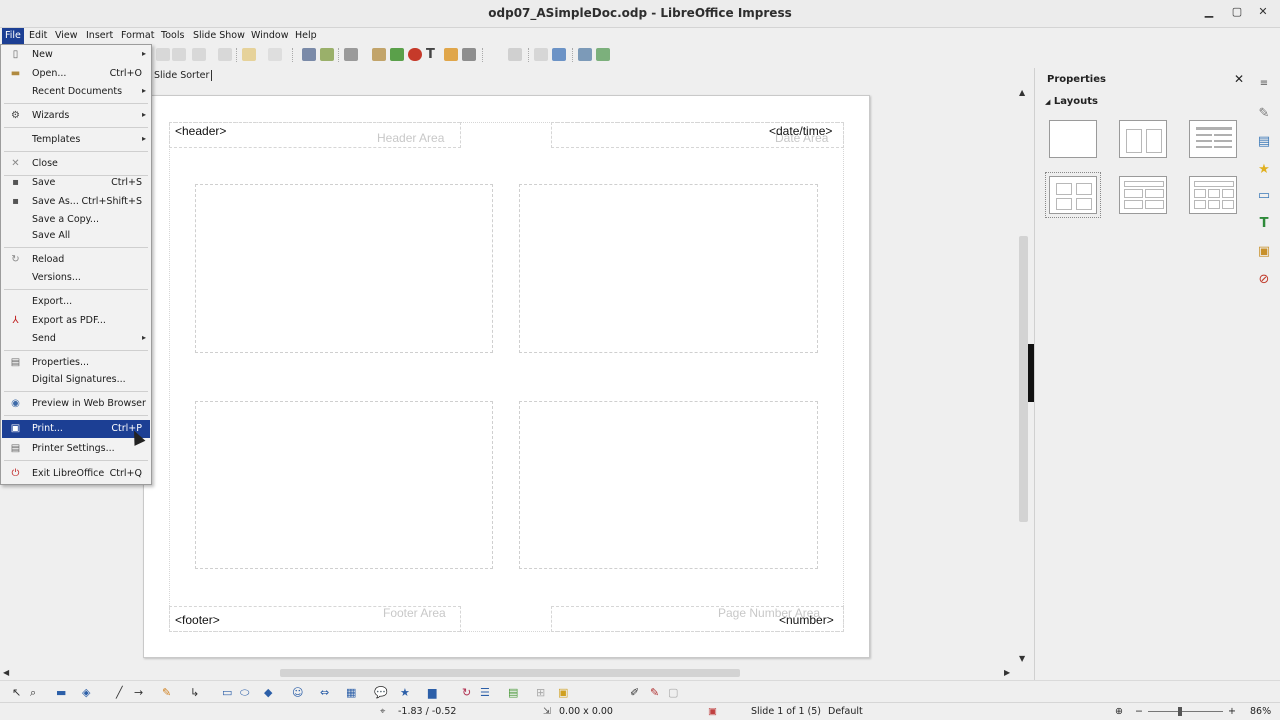 The width and height of the screenshot is (1280, 720). I want to click on menu-tools: Tools, so click(172, 35).